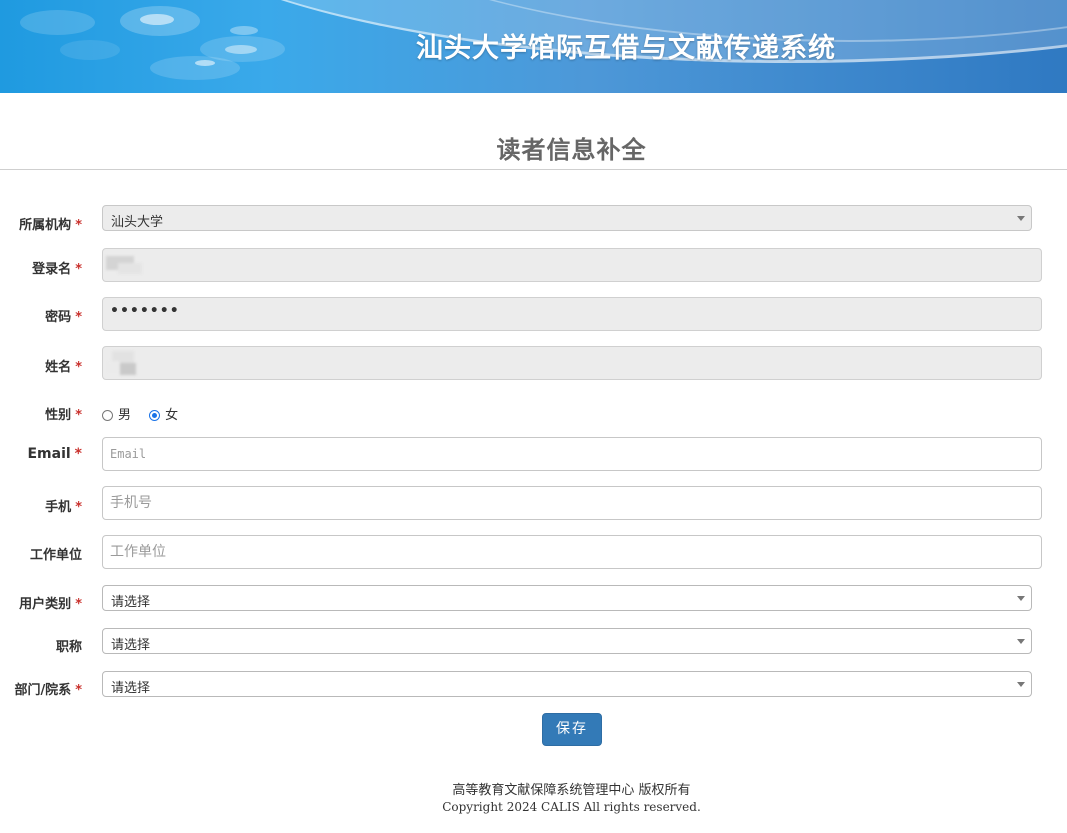 The width and height of the screenshot is (1067, 833). What do you see at coordinates (107, 415) in the screenshot?
I see `gender-radio-male` at bounding box center [107, 415].